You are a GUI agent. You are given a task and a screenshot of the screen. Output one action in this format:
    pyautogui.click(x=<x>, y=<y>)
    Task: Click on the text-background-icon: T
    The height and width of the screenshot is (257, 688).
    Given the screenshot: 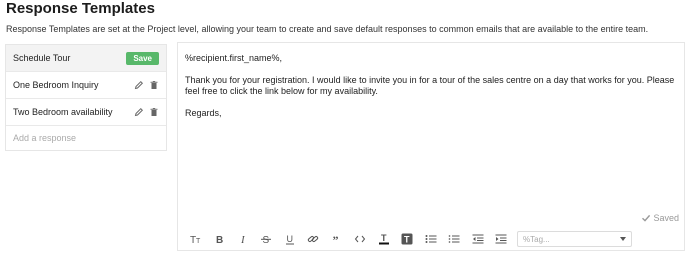 What is the action you would take?
    pyautogui.click(x=408, y=239)
    